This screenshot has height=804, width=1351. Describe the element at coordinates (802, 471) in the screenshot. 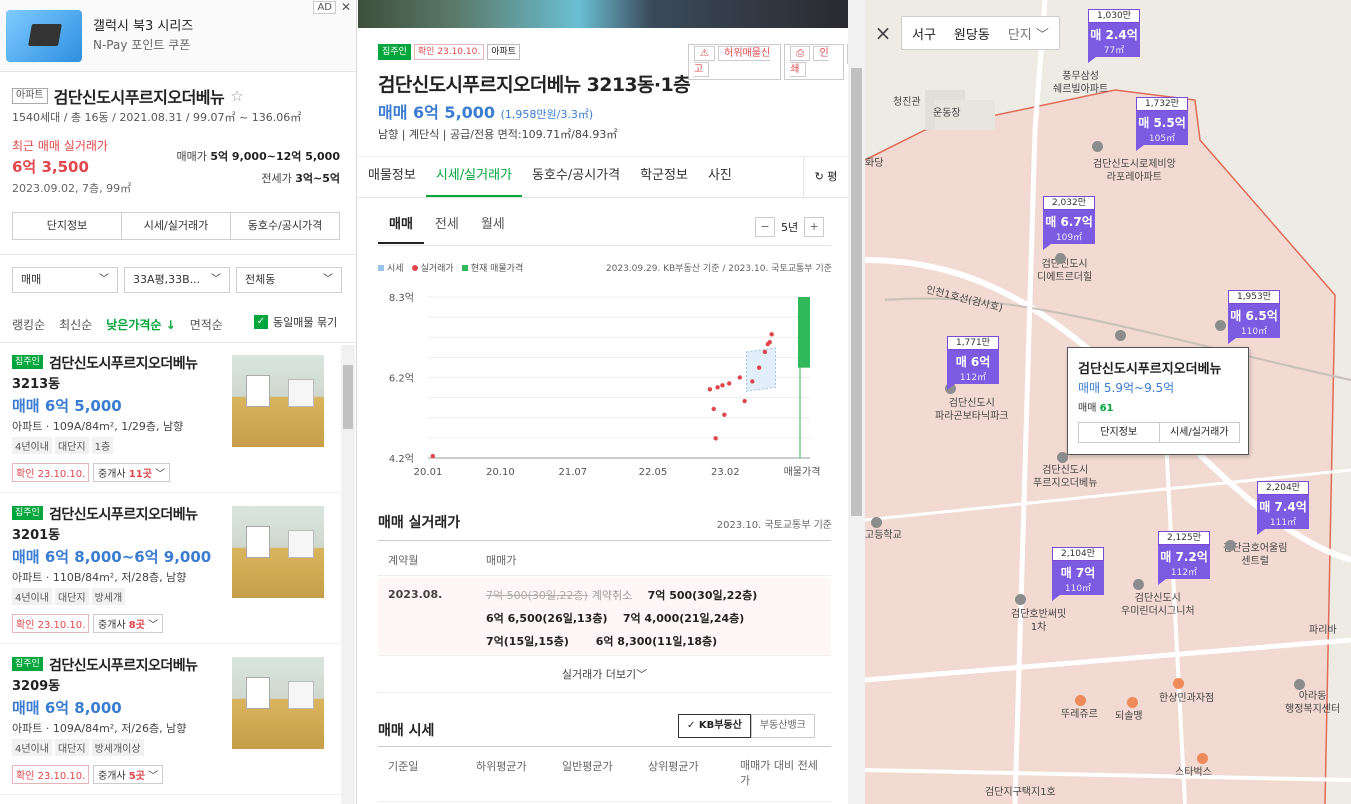

I see `x-tick-label: 매물가격` at that location.